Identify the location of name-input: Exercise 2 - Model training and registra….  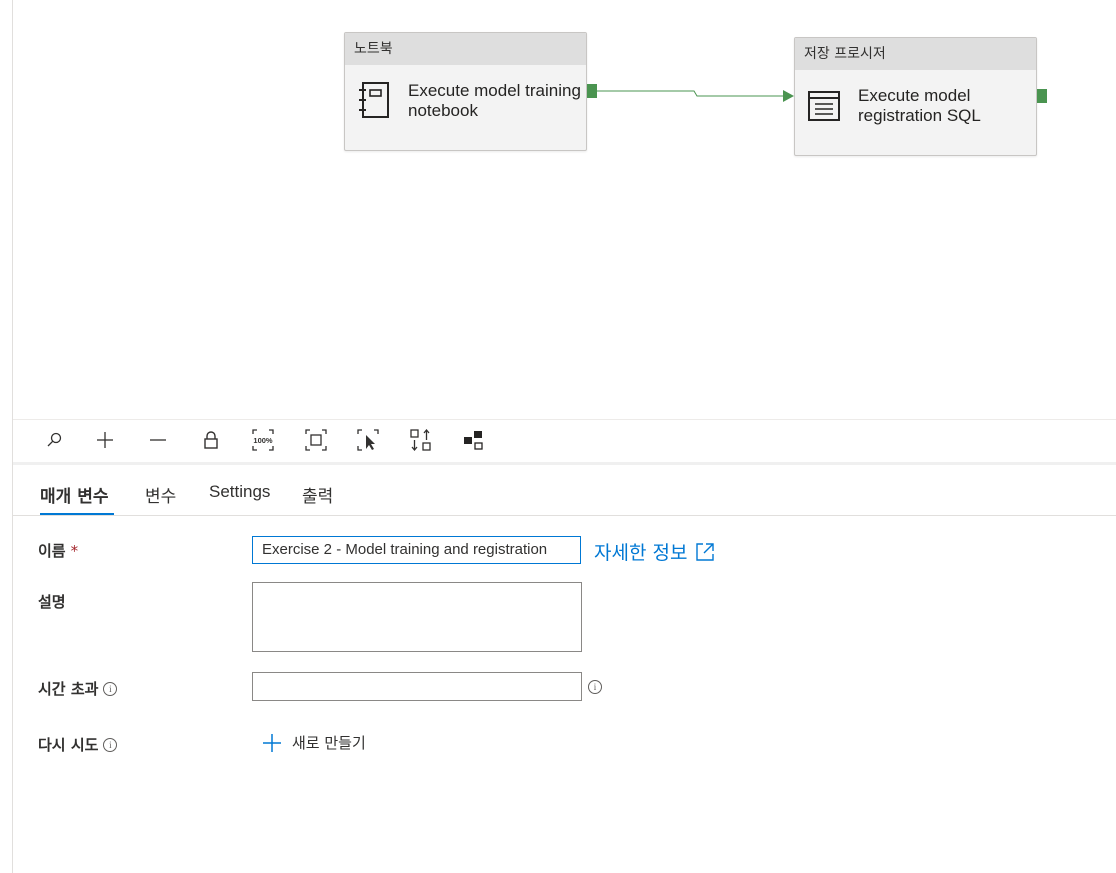
(416, 550).